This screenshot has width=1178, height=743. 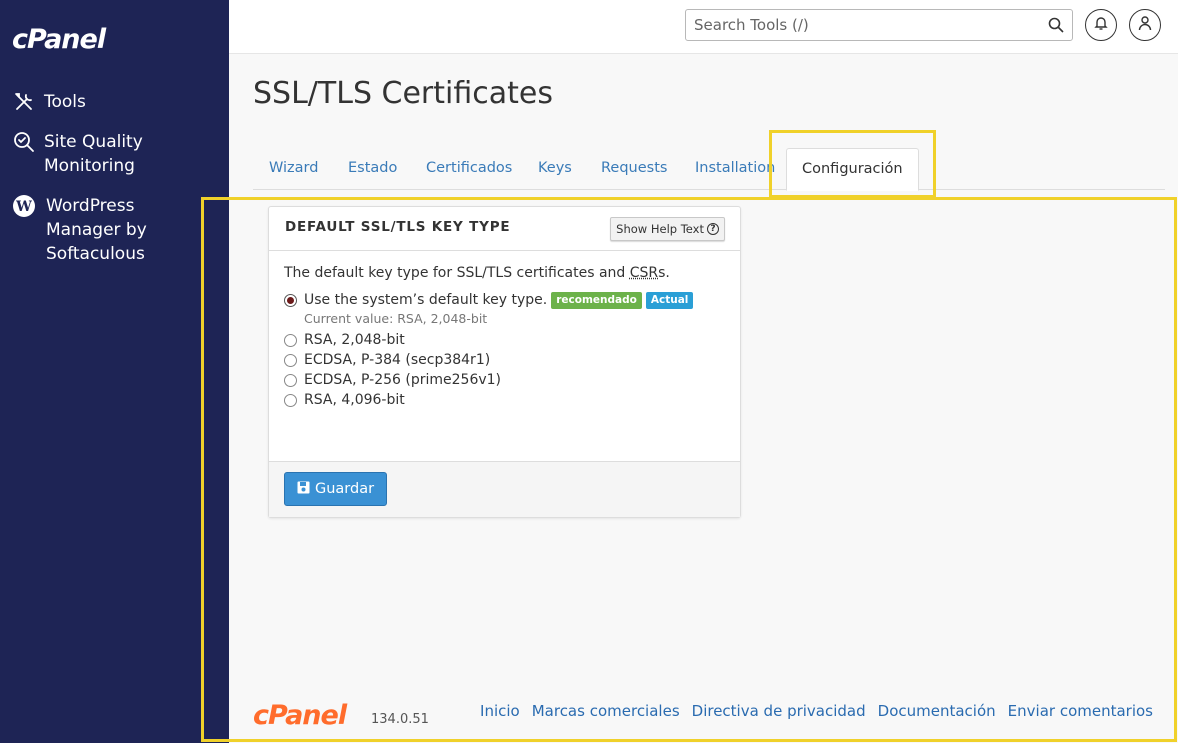 I want to click on radio-ecdsa-p384, so click(x=290, y=360).